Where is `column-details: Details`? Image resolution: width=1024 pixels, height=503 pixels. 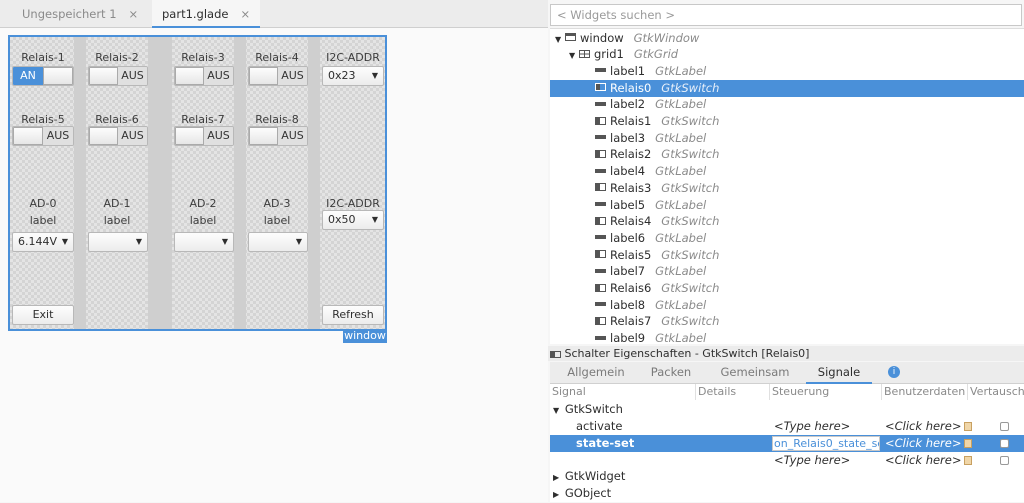 column-details: Details is located at coordinates (733, 392).